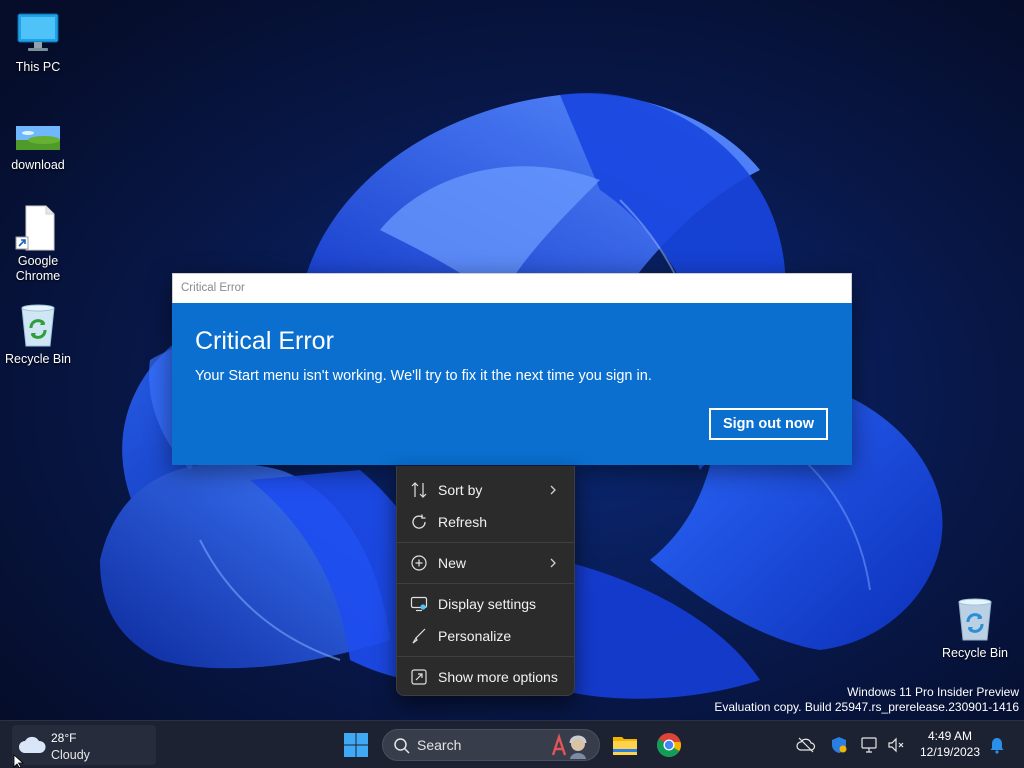  What do you see at coordinates (896, 745) in the screenshot?
I see `volume-muted-icon` at bounding box center [896, 745].